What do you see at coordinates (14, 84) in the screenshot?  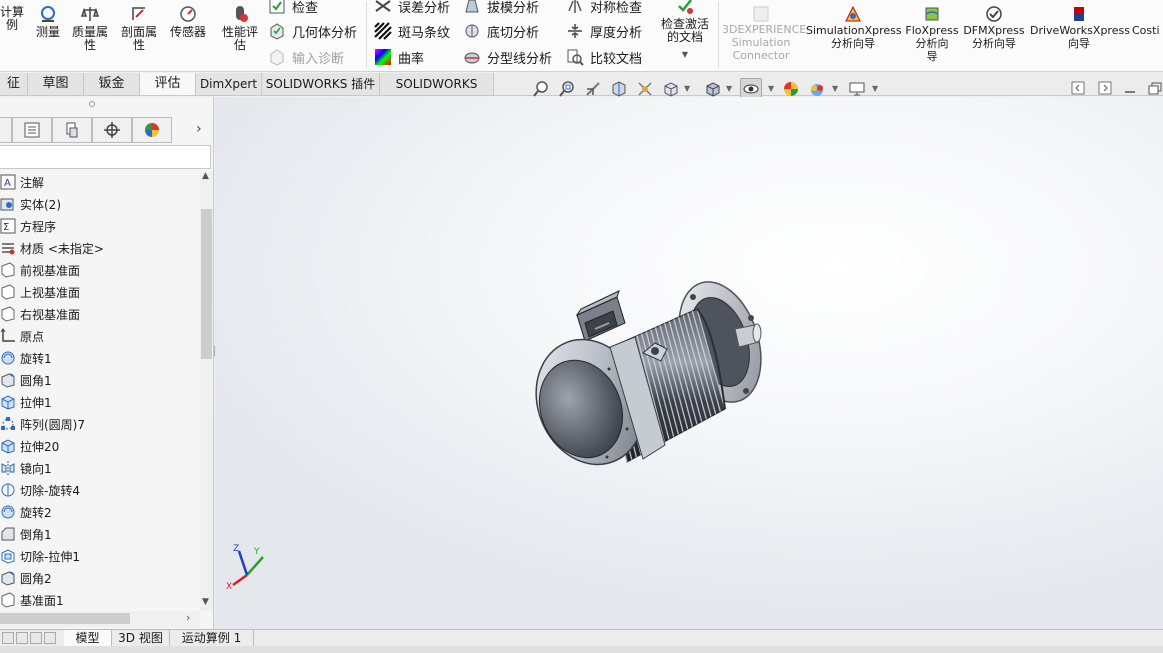 I see `tab-features: 征` at bounding box center [14, 84].